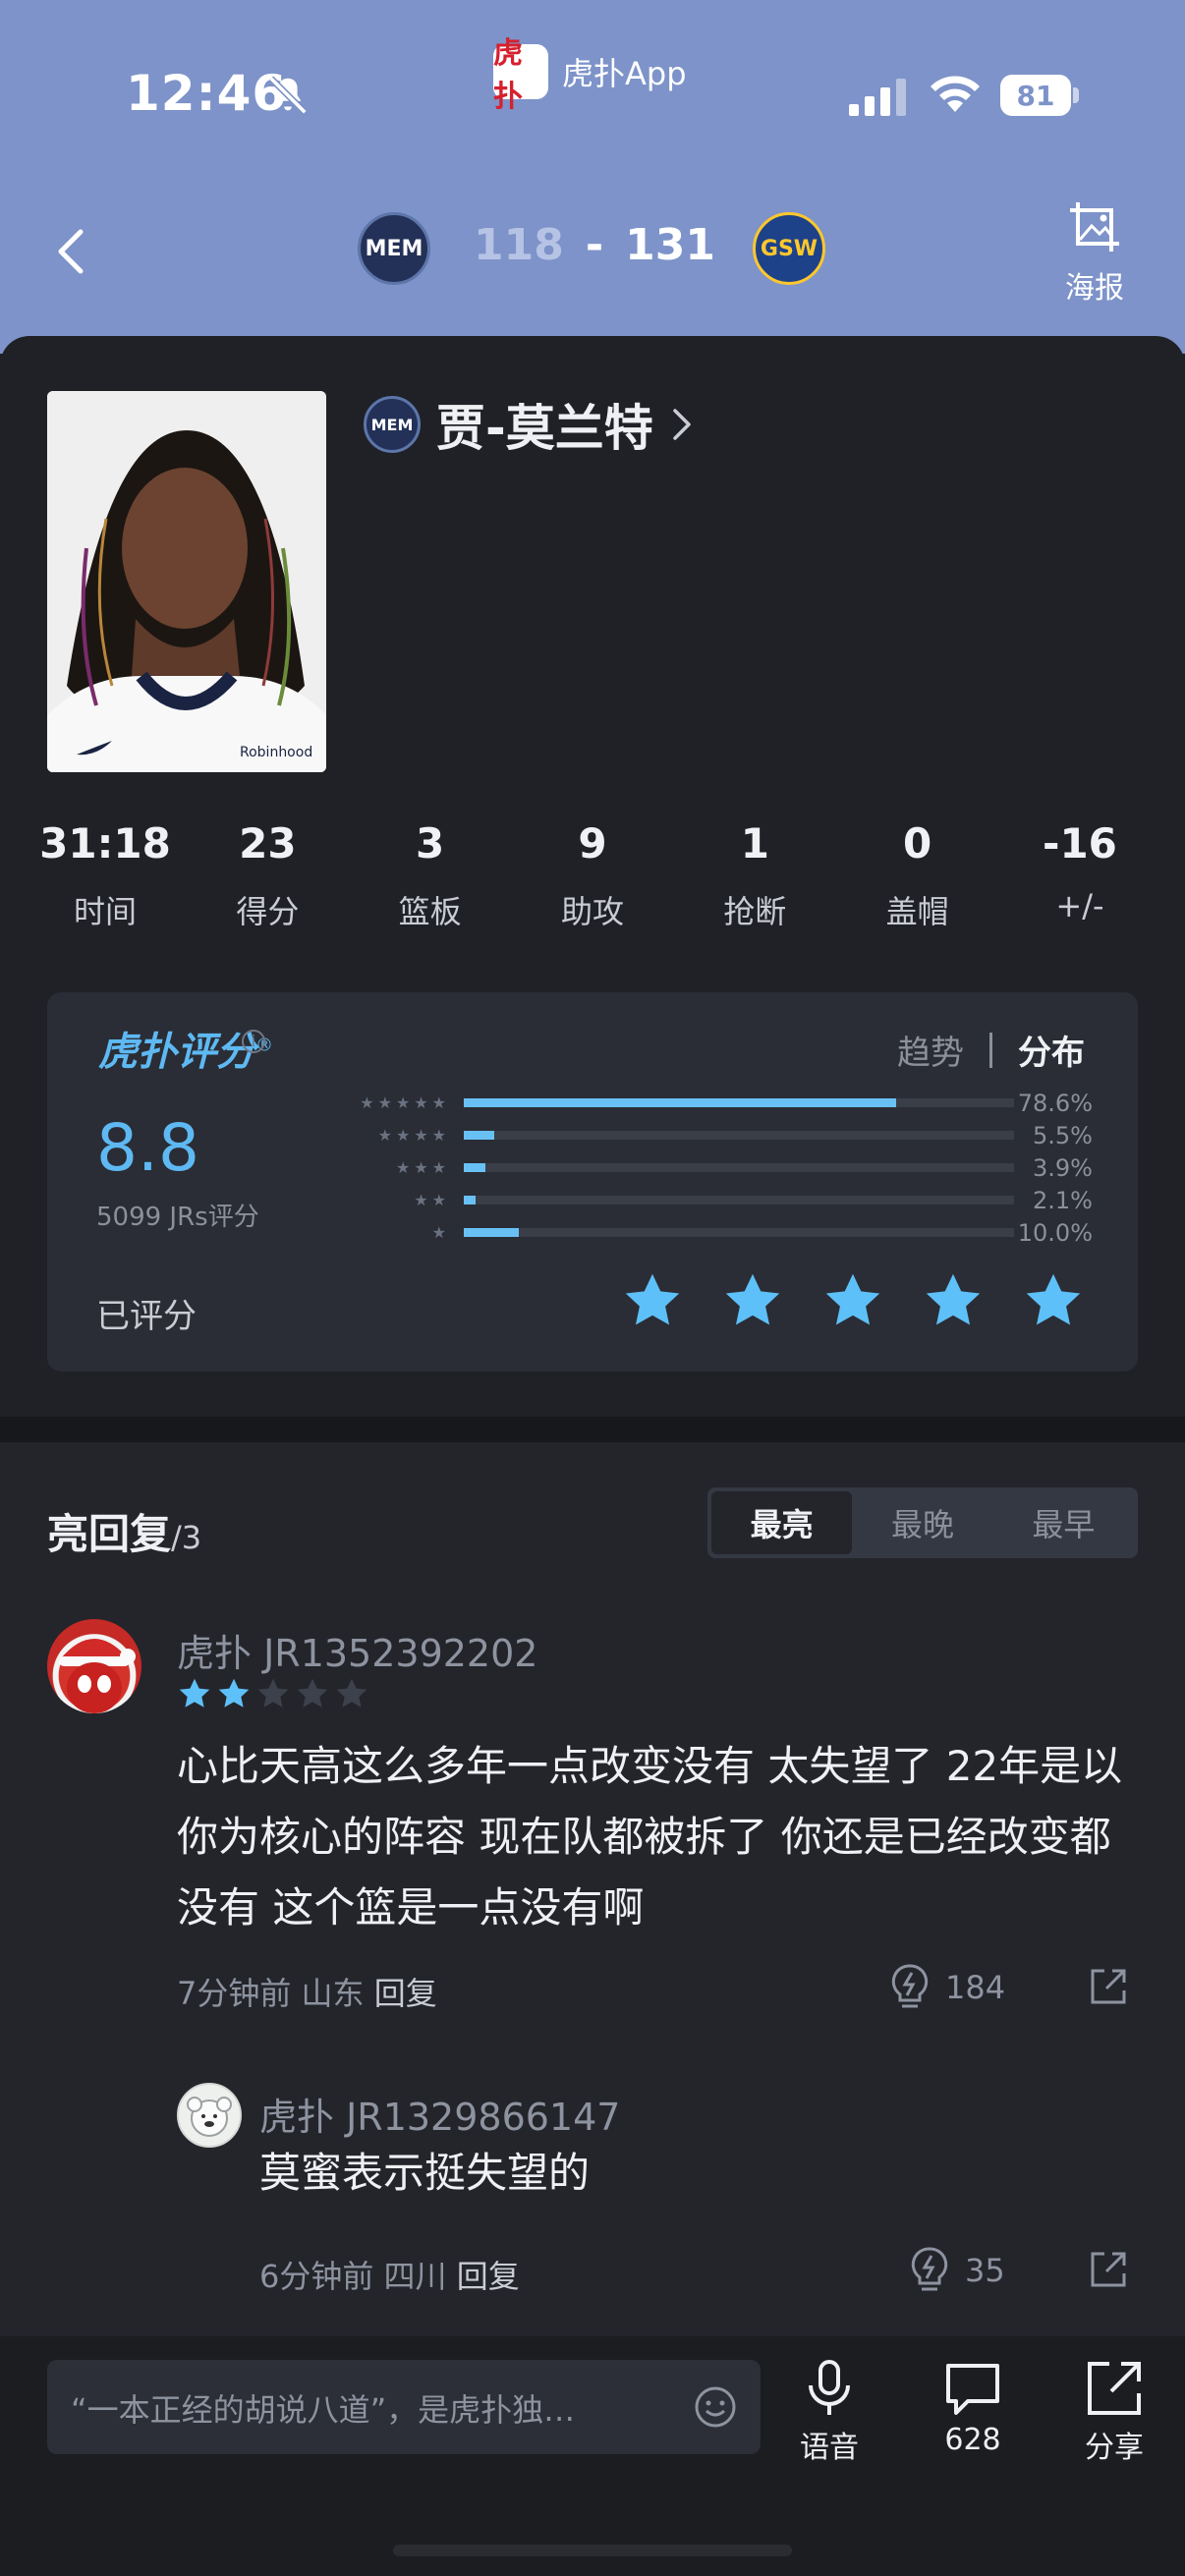 The height and width of the screenshot is (2576, 1185). Describe the element at coordinates (72, 251) in the screenshot. I see `back-arrow-icon` at that location.